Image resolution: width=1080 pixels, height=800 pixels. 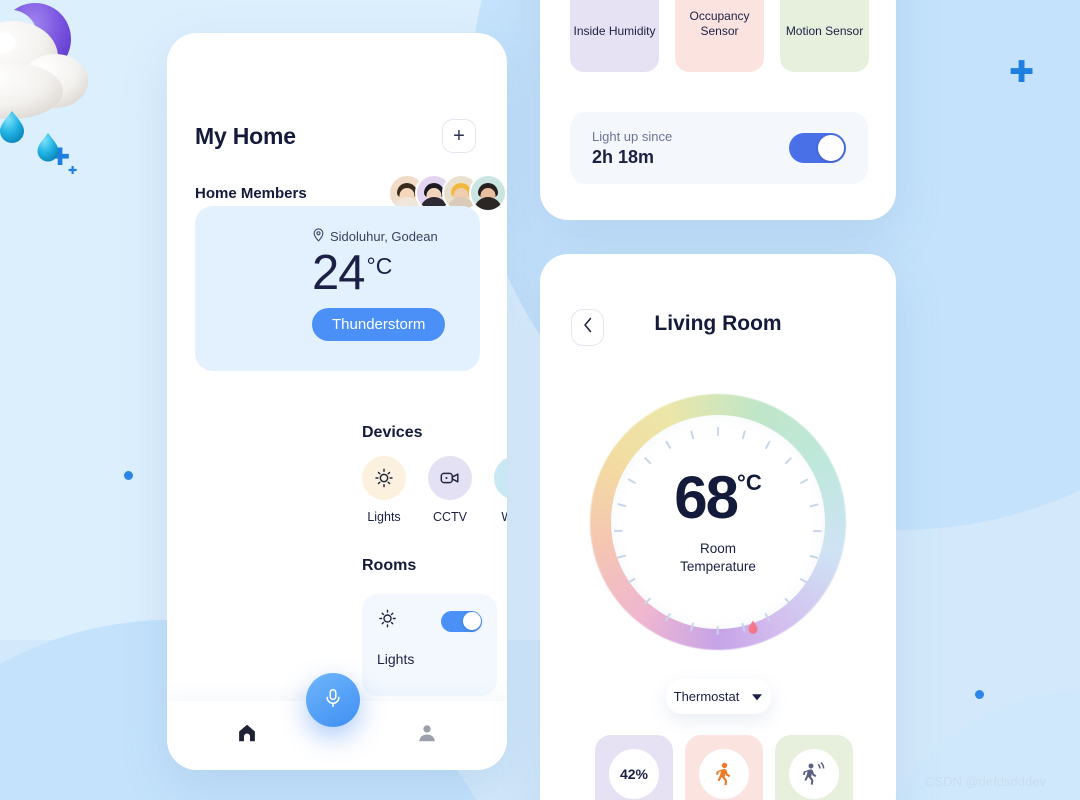 What do you see at coordinates (429, 645) in the screenshot?
I see `room-card-lights: Lights` at bounding box center [429, 645].